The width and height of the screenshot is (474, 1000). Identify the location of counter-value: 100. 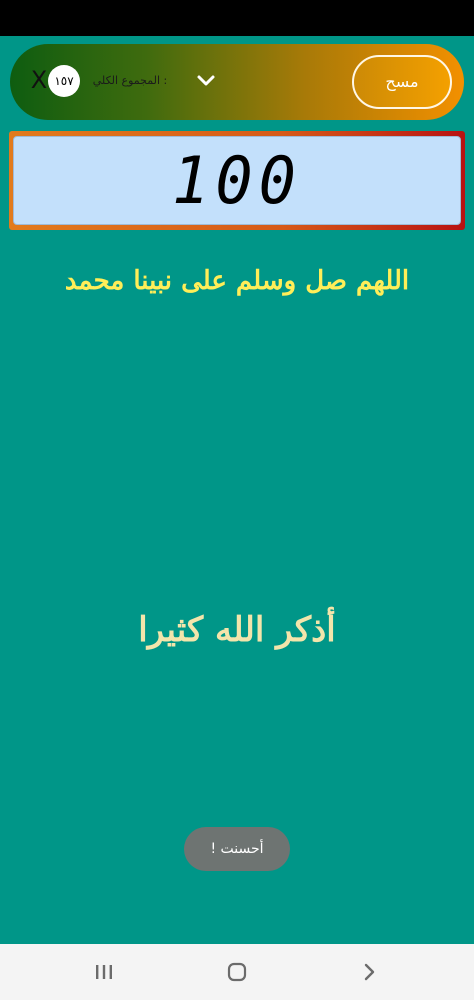
(237, 180).